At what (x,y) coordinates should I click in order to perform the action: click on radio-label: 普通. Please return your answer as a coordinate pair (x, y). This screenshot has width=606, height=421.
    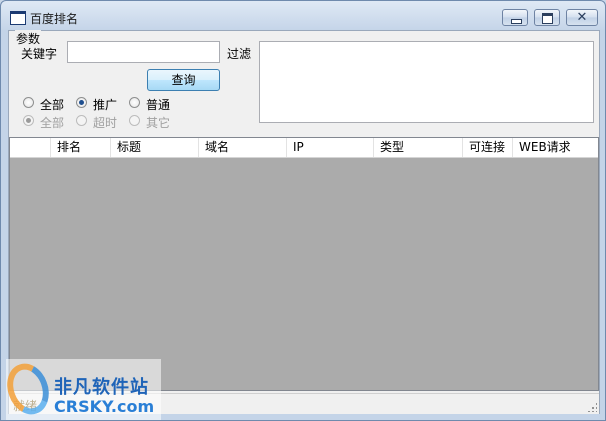
    Looking at the image, I should click on (158, 105).